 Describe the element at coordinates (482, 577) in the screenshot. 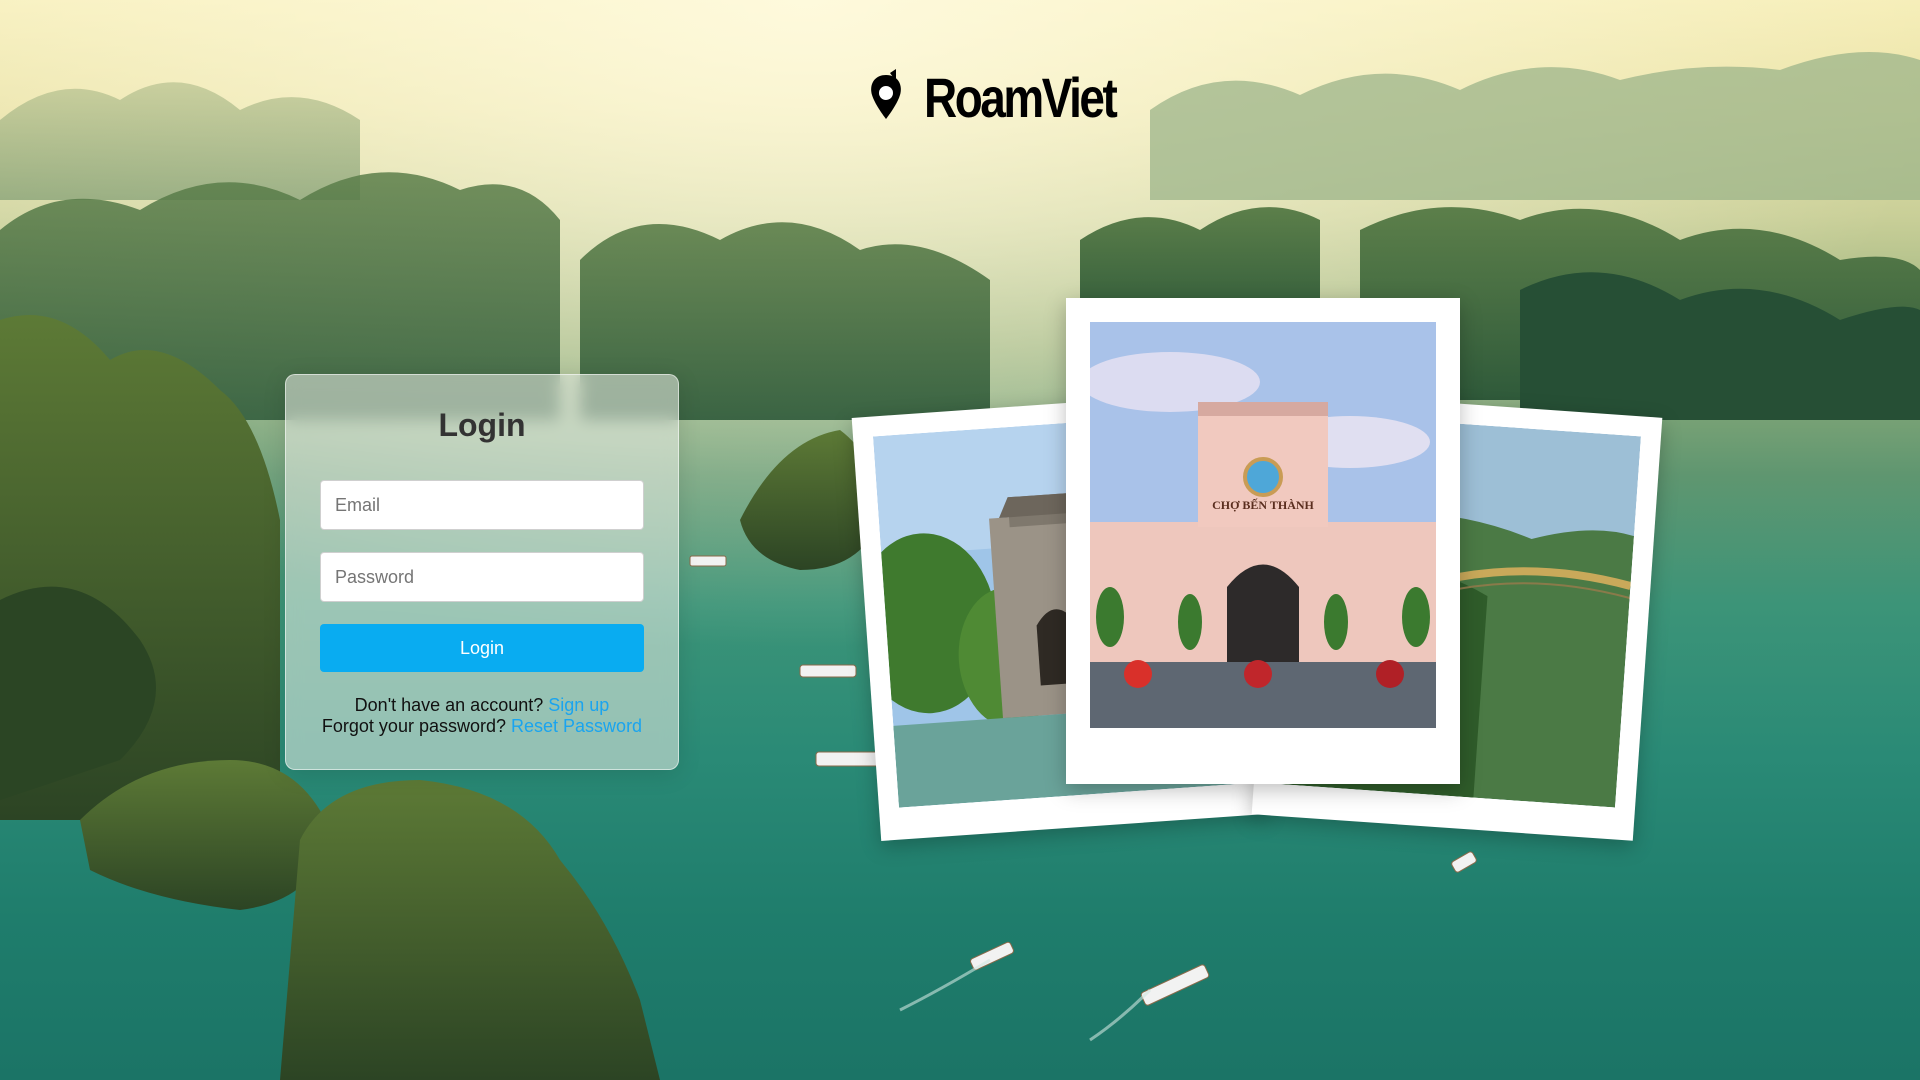

I see `password-input` at that location.